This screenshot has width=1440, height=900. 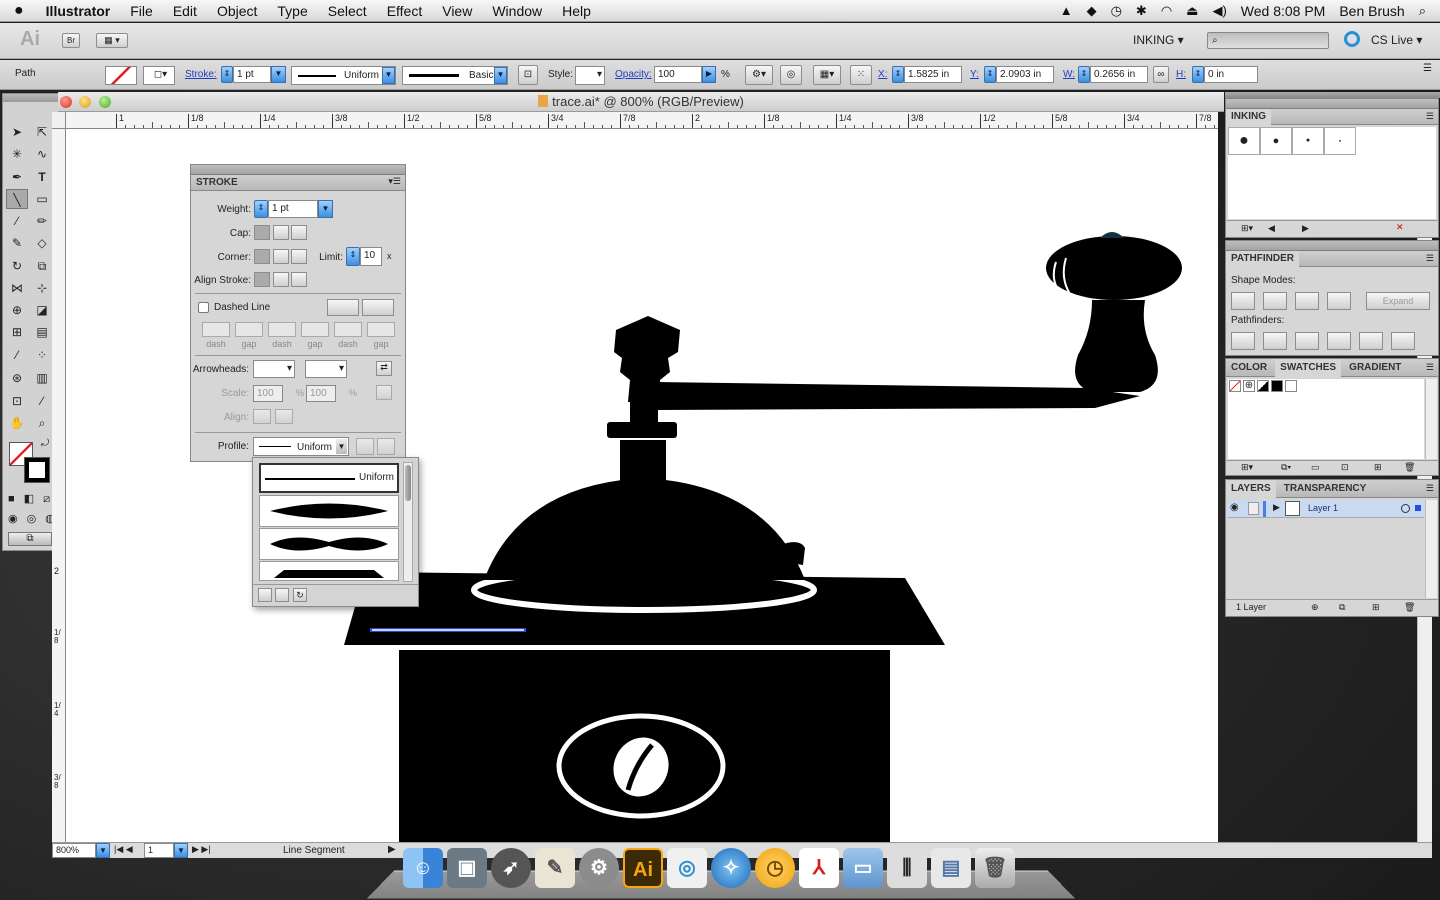 I want to click on close-window-button, so click(x=66, y=102).